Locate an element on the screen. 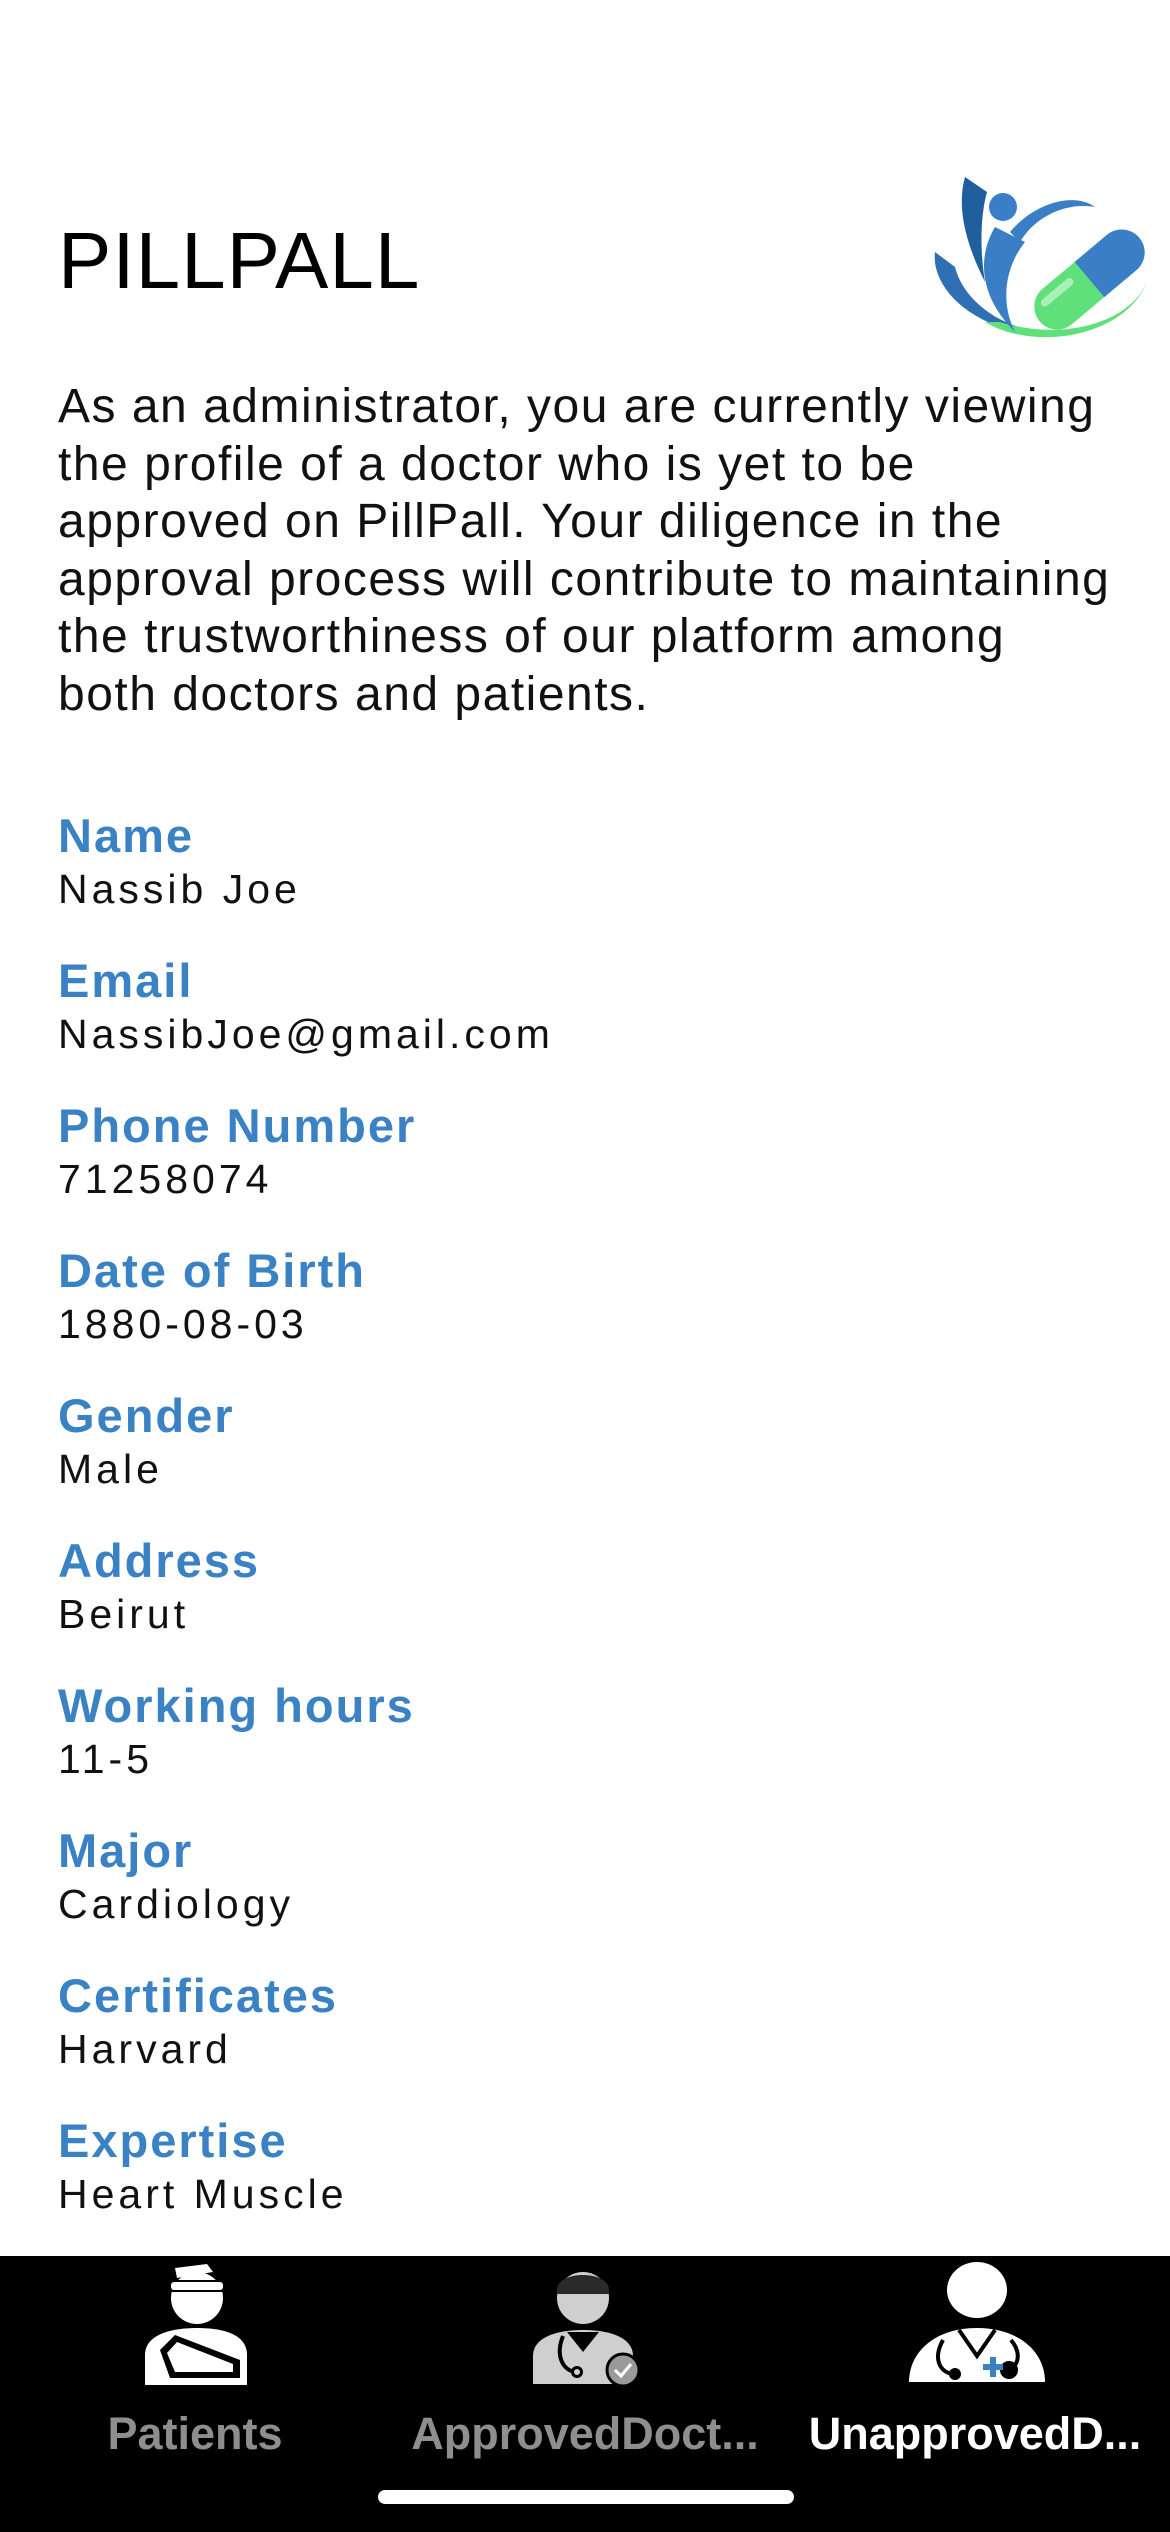 The image size is (1170, 2532). field-label: Address is located at coordinates (159, 1560).